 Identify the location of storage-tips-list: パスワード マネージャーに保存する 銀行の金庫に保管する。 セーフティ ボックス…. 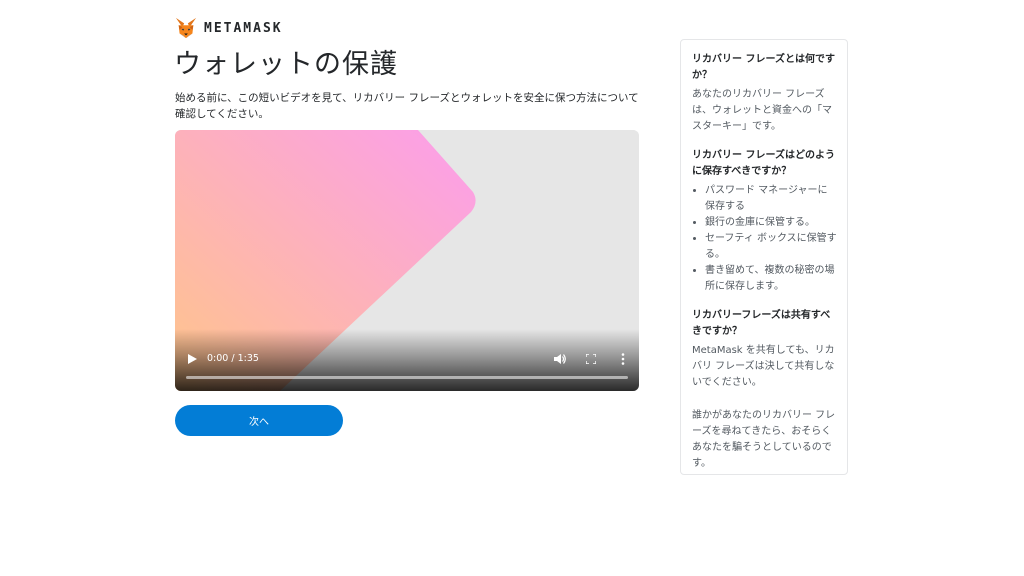
(764, 239).